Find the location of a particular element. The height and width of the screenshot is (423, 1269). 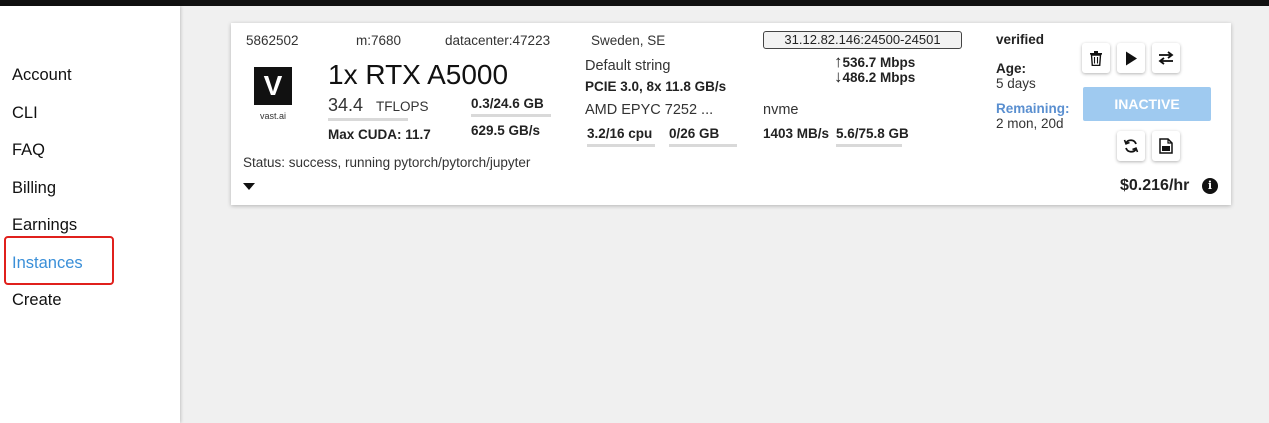

sidebar-item-earnings: Earnings is located at coordinates (44, 225).